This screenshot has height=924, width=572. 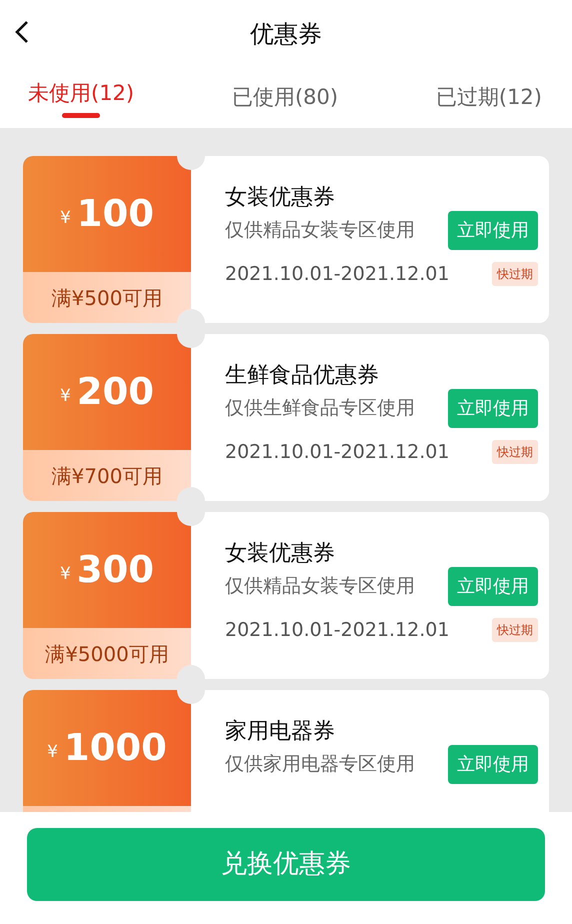 What do you see at coordinates (115, 392) in the screenshot?
I see `coupon-amount: 200` at bounding box center [115, 392].